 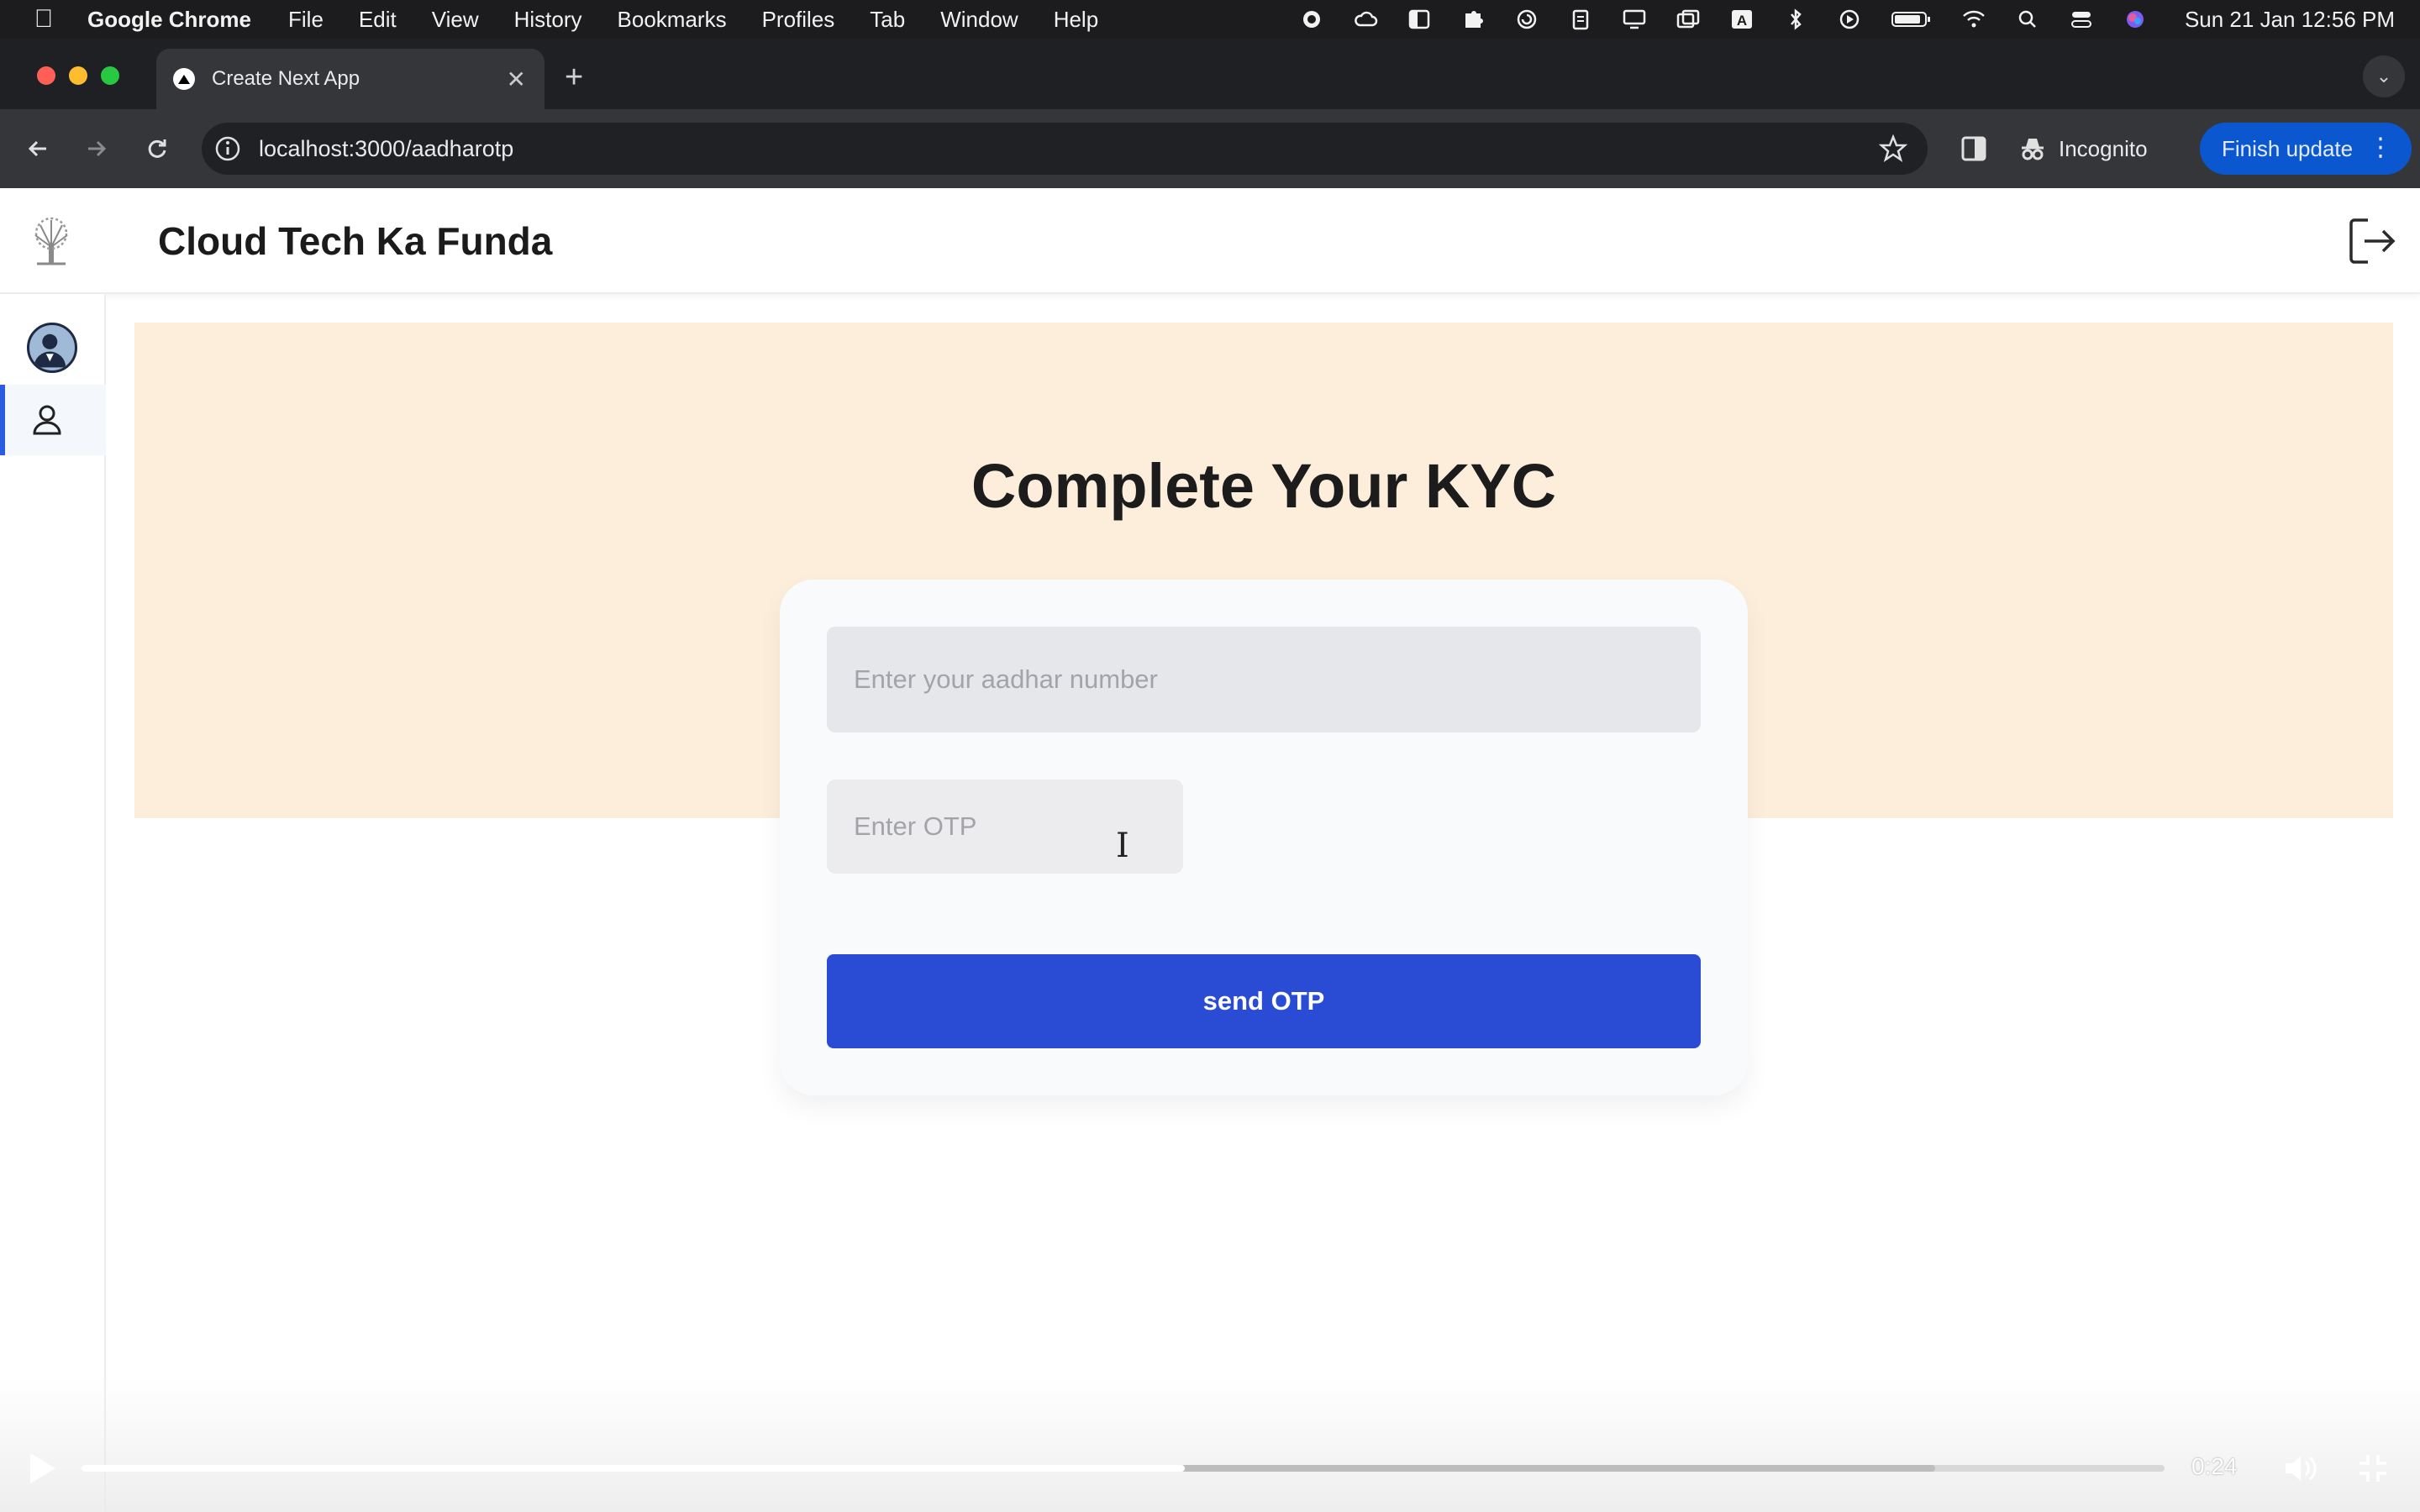 I want to click on zoom-window-button, so click(x=110, y=75).